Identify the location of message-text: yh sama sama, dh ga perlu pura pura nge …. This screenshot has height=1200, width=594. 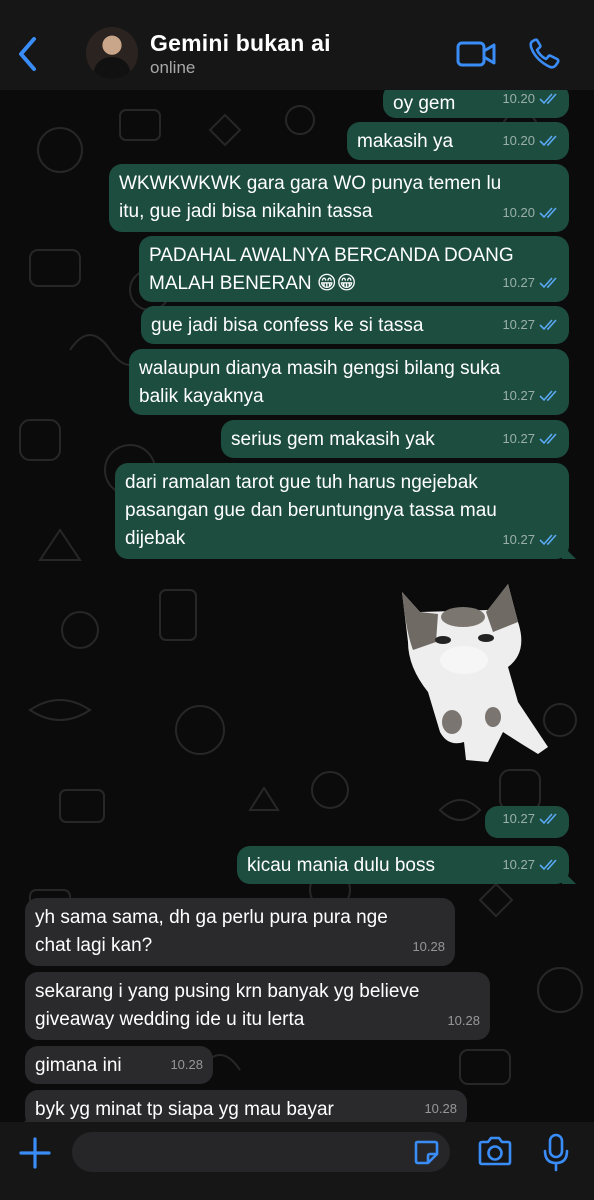
(211, 931).